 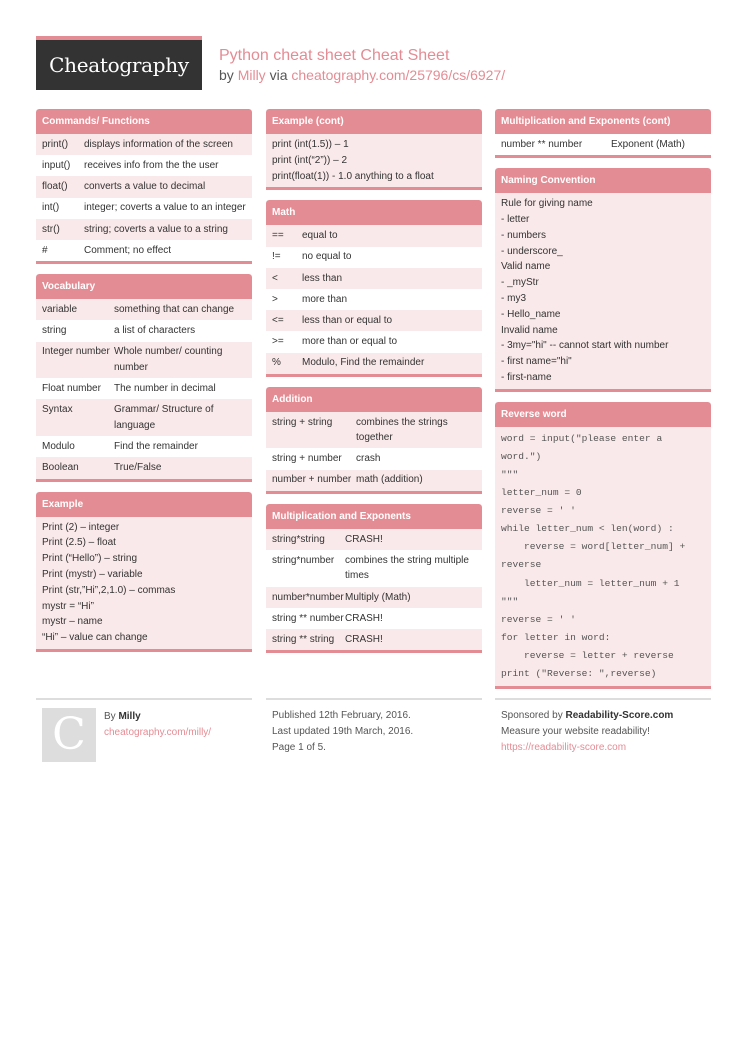 What do you see at coordinates (374, 257) in the screenshot?
I see `table-row: != no equal to` at bounding box center [374, 257].